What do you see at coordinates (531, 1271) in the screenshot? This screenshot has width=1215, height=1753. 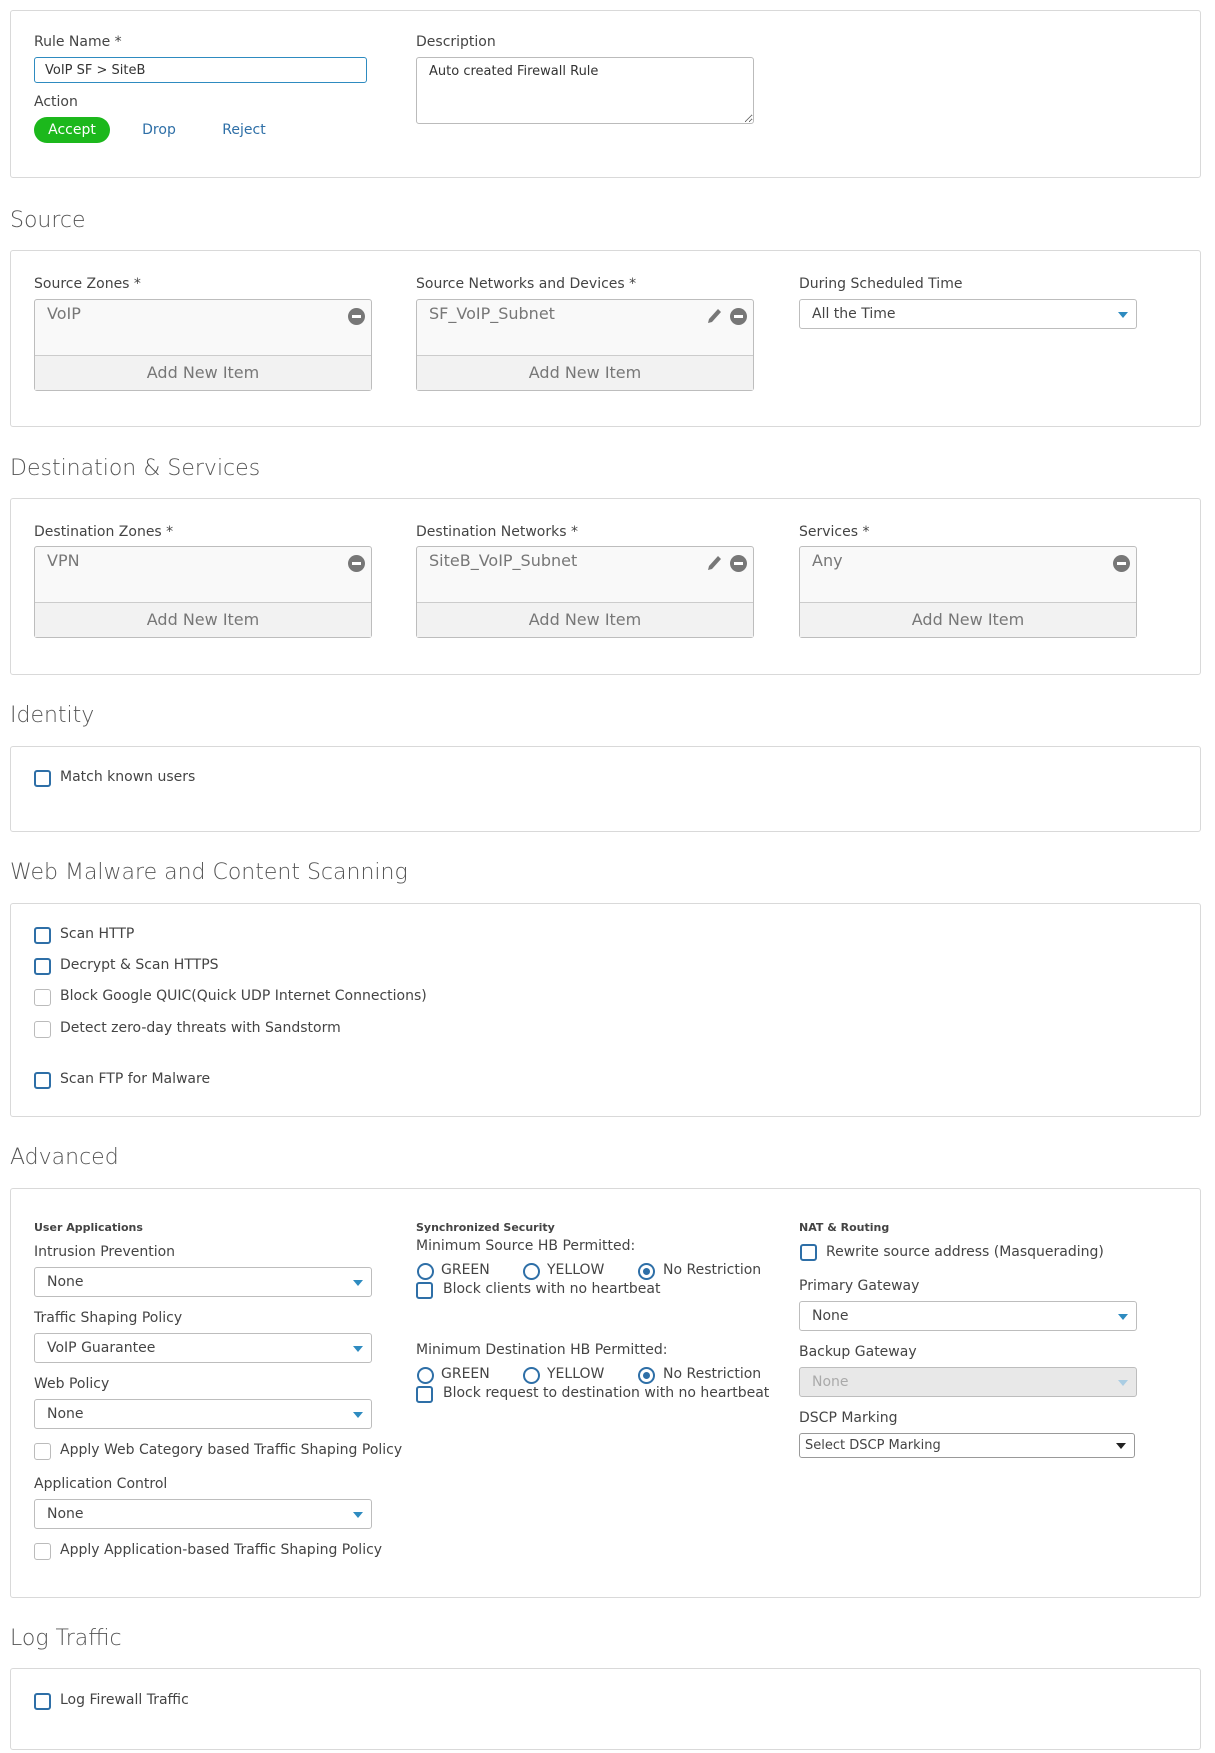 I see `source-hb-yellow-radio` at bounding box center [531, 1271].